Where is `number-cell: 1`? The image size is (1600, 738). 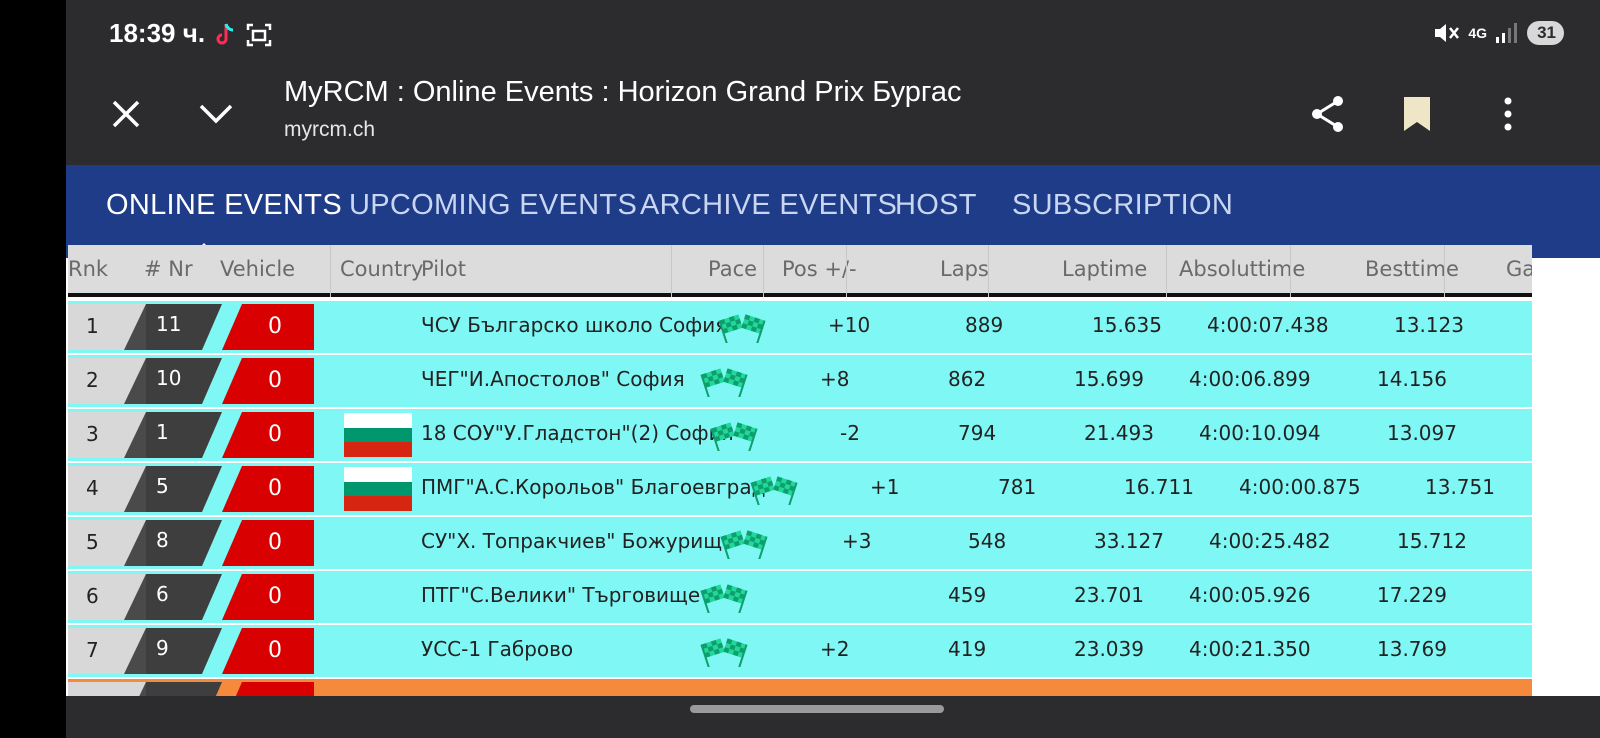
number-cell: 1 is located at coordinates (174, 435).